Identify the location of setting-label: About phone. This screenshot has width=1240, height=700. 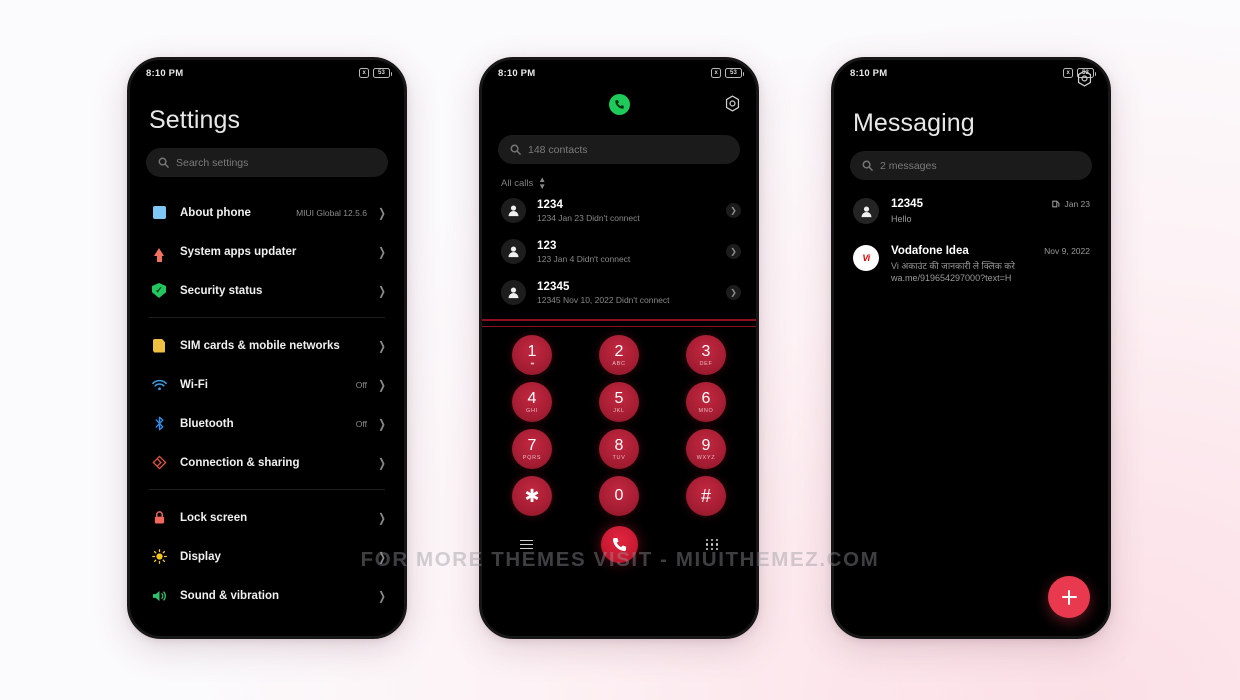
(215, 212).